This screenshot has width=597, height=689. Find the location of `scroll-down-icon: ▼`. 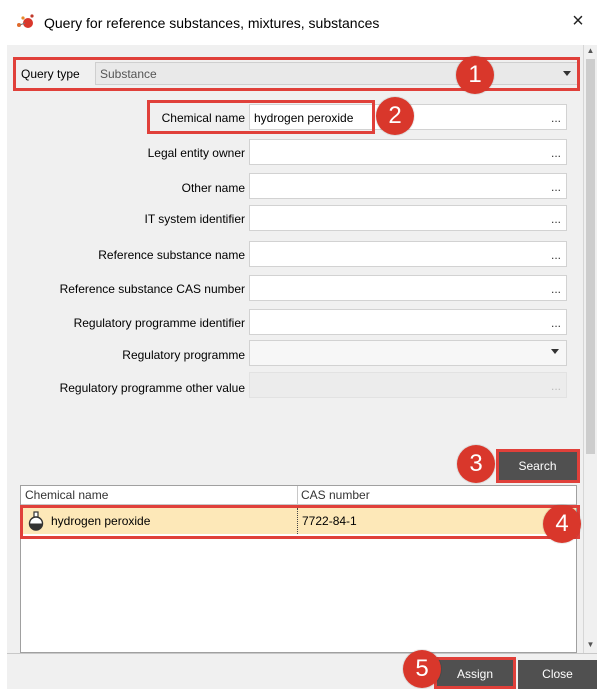

scroll-down-icon: ▼ is located at coordinates (590, 645).